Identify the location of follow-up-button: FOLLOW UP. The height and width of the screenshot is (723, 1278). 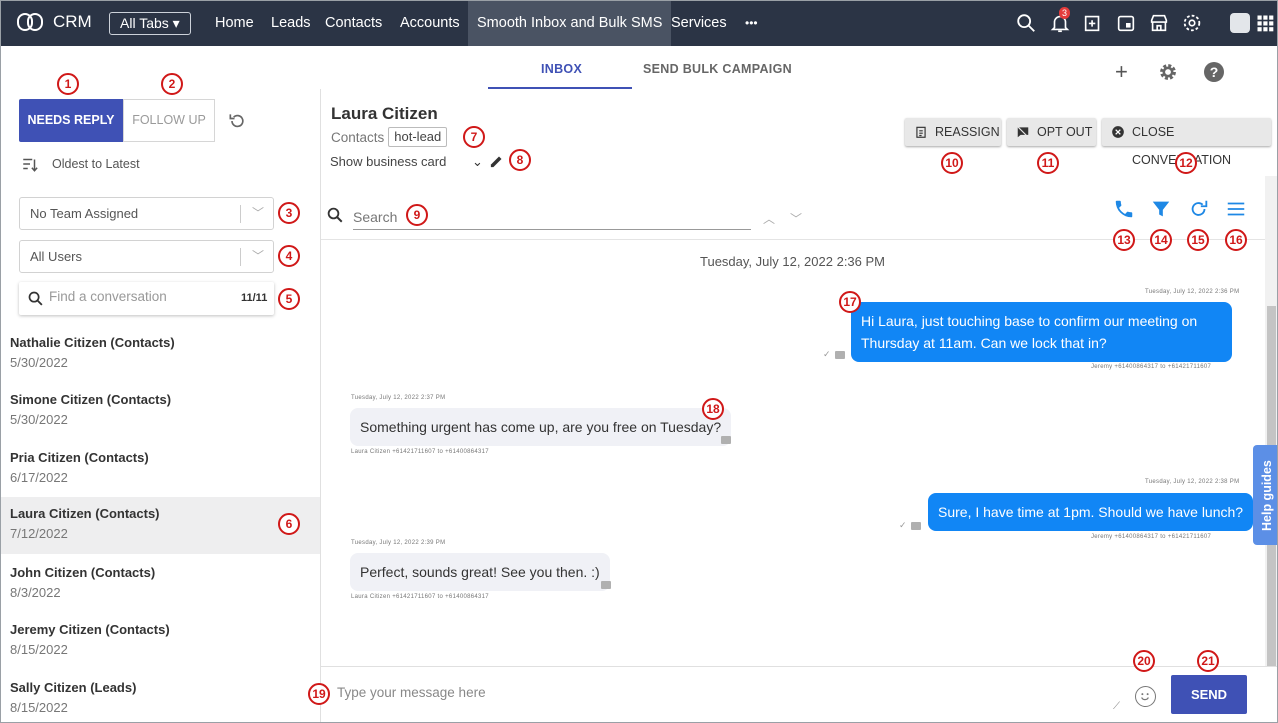
(169, 120).